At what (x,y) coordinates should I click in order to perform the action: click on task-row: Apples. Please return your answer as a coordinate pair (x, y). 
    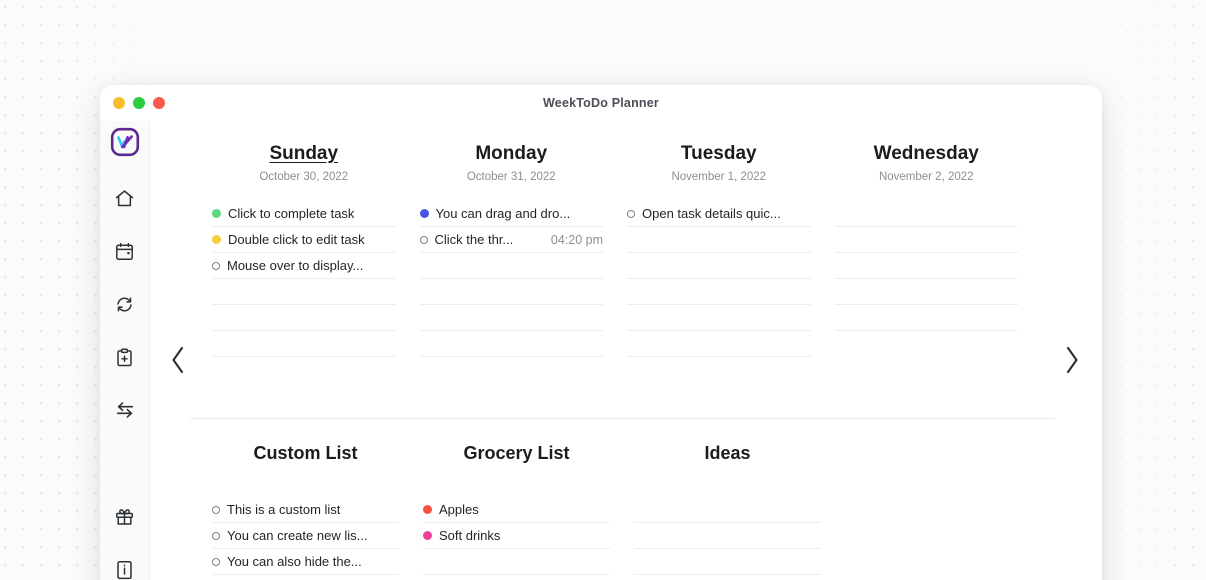
    Looking at the image, I should click on (516, 510).